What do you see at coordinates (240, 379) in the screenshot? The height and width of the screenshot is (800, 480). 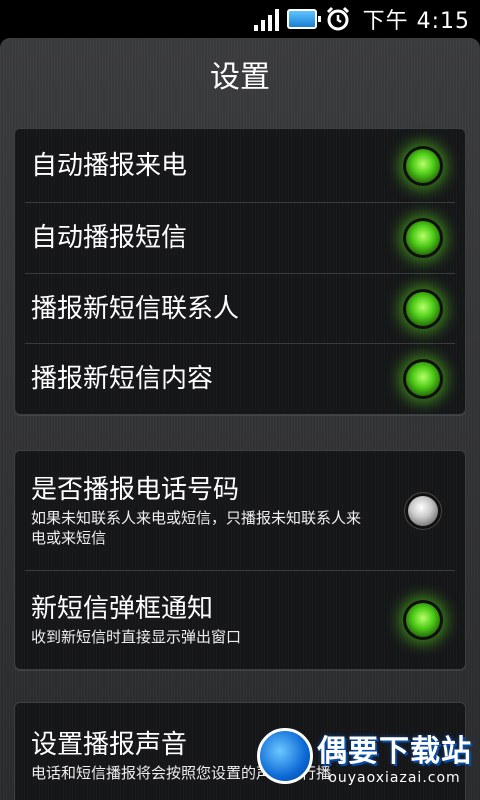 I see `setting-row-sms-content: 播报新短信内容` at bounding box center [240, 379].